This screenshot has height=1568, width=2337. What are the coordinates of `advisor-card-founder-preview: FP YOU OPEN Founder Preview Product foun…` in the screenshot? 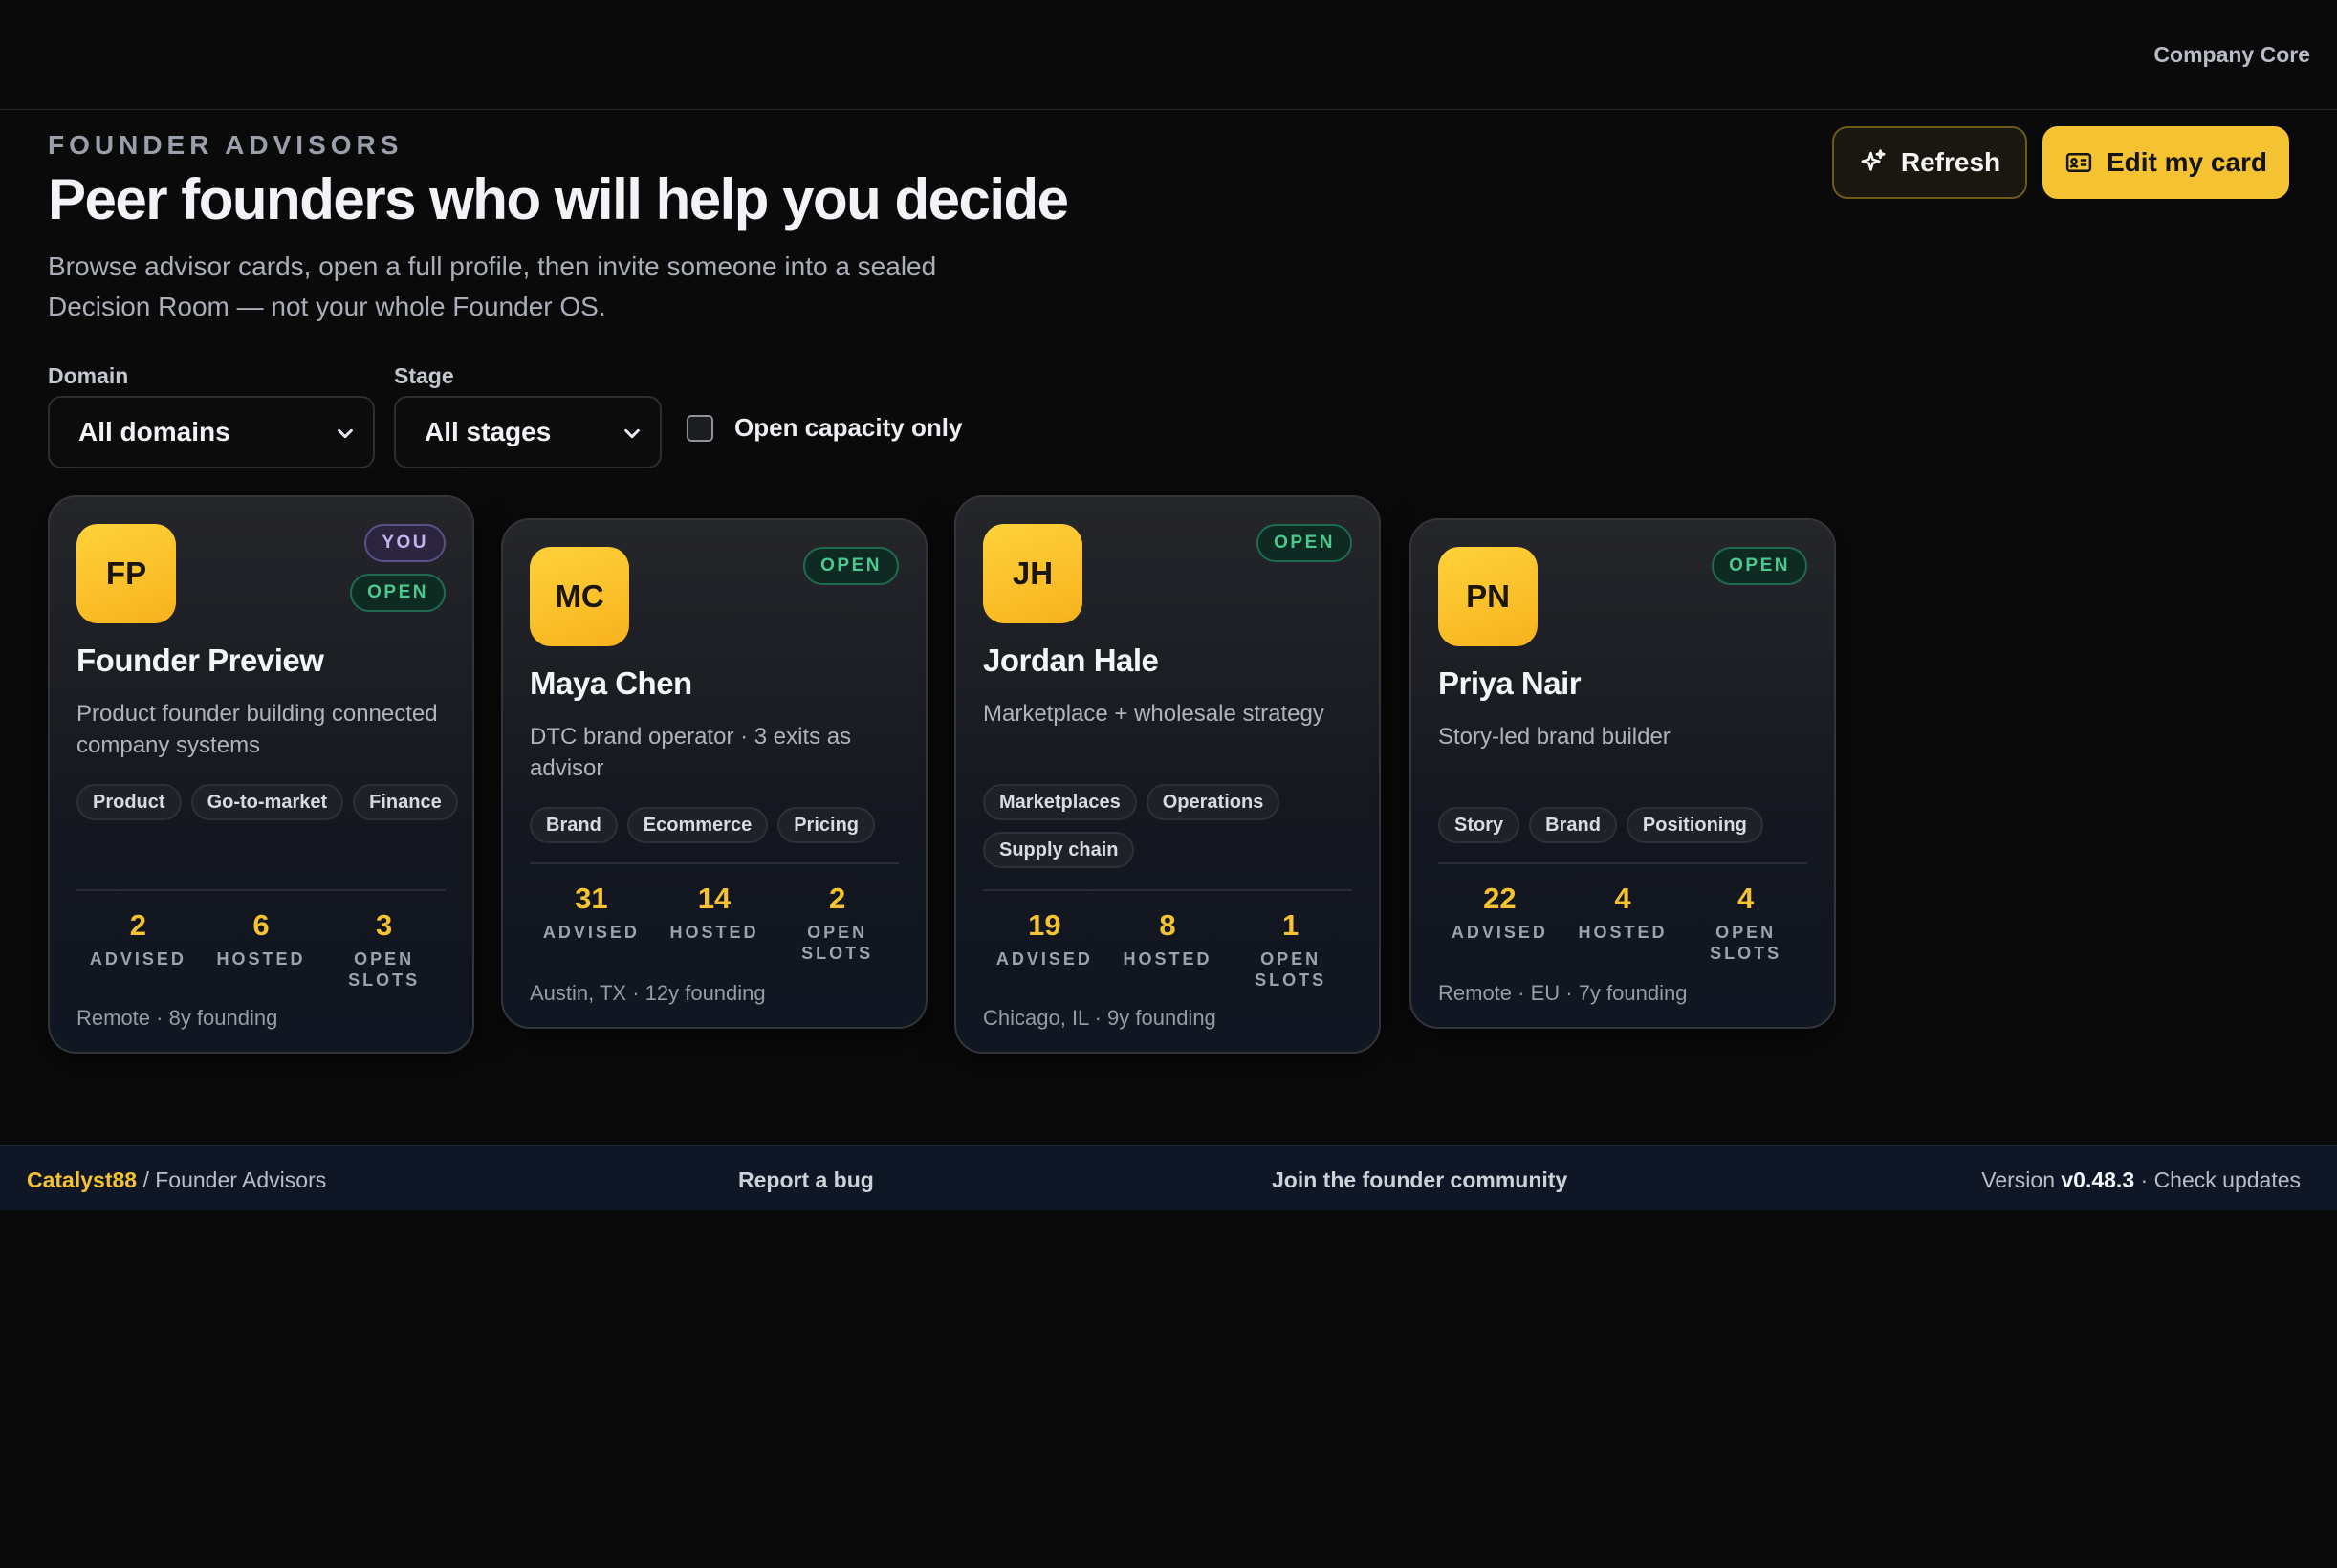 It's located at (261, 774).